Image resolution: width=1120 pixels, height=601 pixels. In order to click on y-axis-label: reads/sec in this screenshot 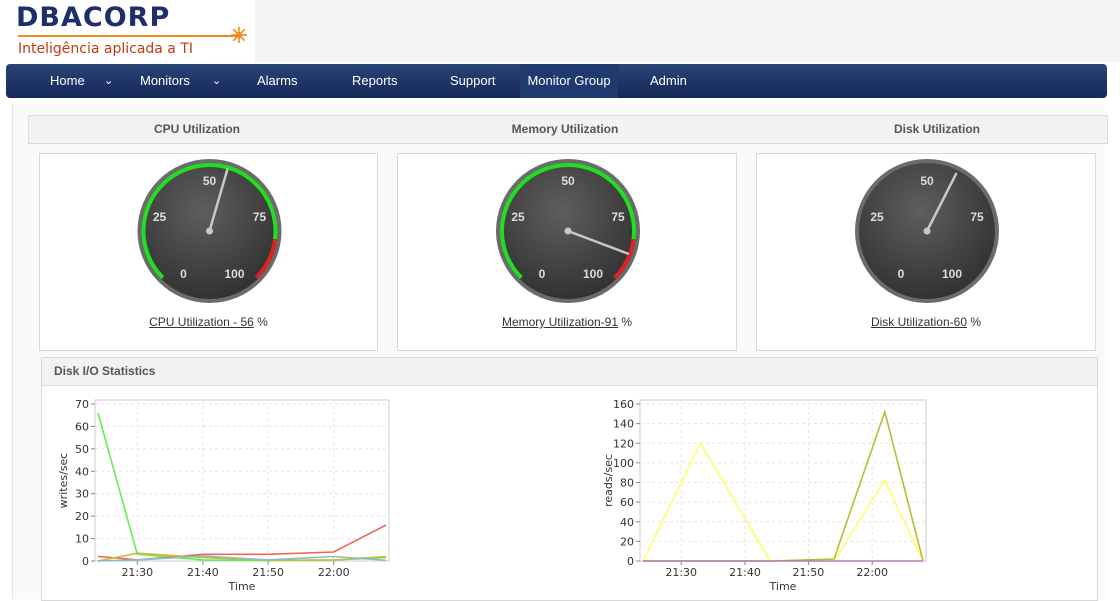, I will do `click(608, 480)`.